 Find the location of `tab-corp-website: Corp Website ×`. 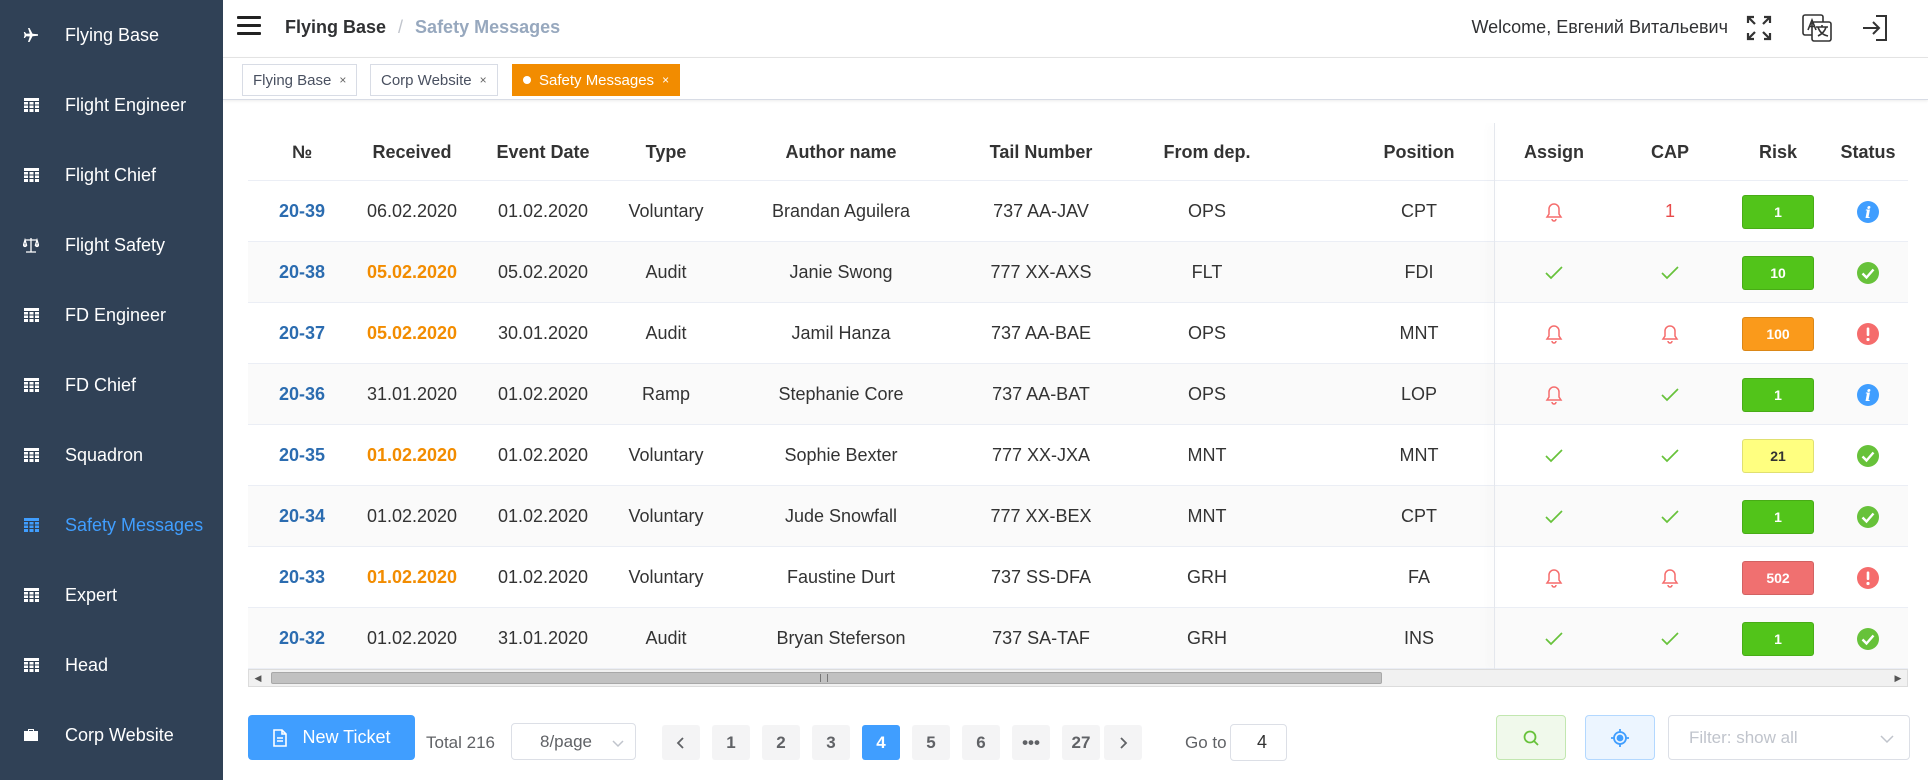

tab-corp-website: Corp Website × is located at coordinates (434, 80).